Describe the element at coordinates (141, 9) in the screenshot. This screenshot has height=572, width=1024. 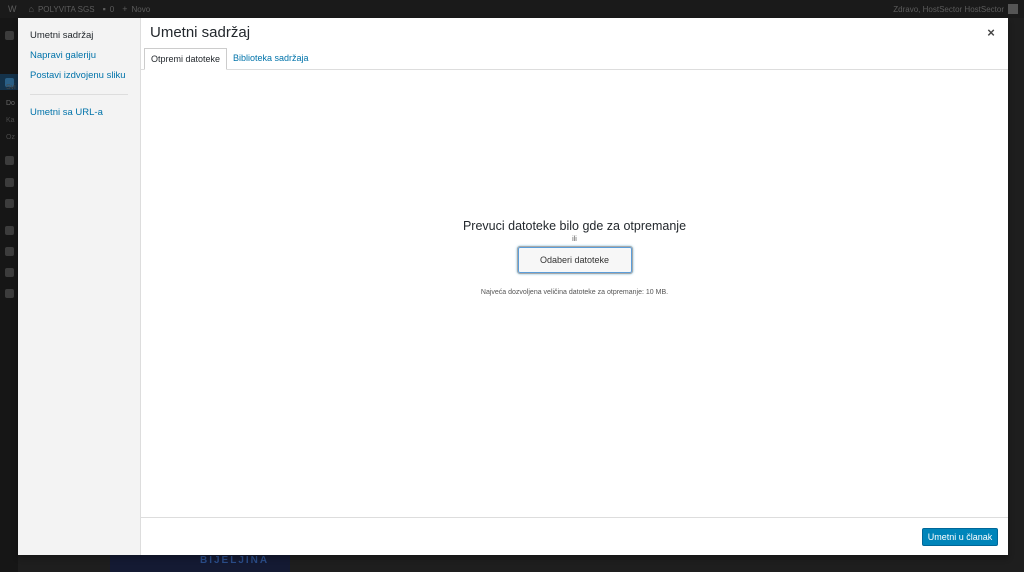
I see `new-content-label: Novo` at that location.